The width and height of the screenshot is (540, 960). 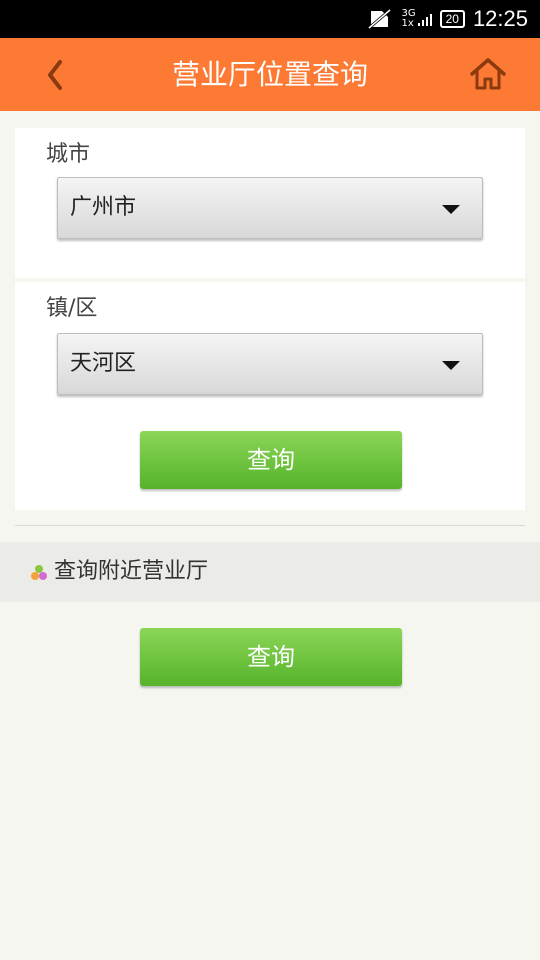 What do you see at coordinates (452, 19) in the screenshot?
I see `battery-indicator: 20` at bounding box center [452, 19].